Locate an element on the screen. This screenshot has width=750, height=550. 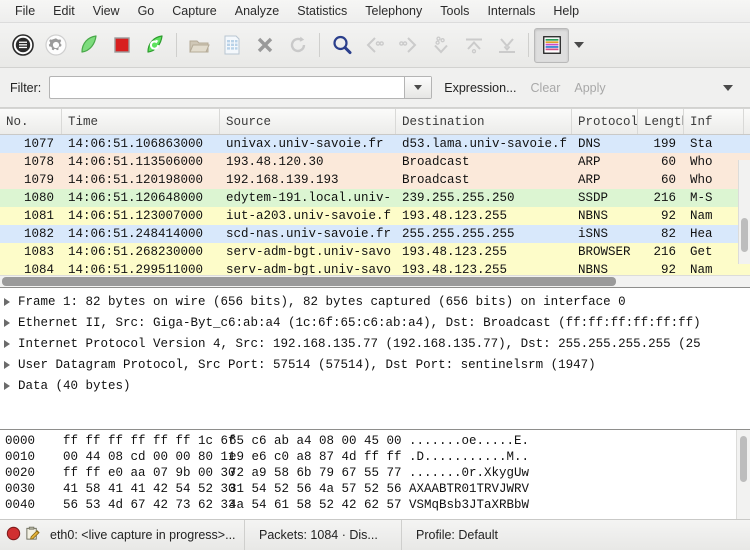
stop-capture-icon is located at coordinates (121, 45).